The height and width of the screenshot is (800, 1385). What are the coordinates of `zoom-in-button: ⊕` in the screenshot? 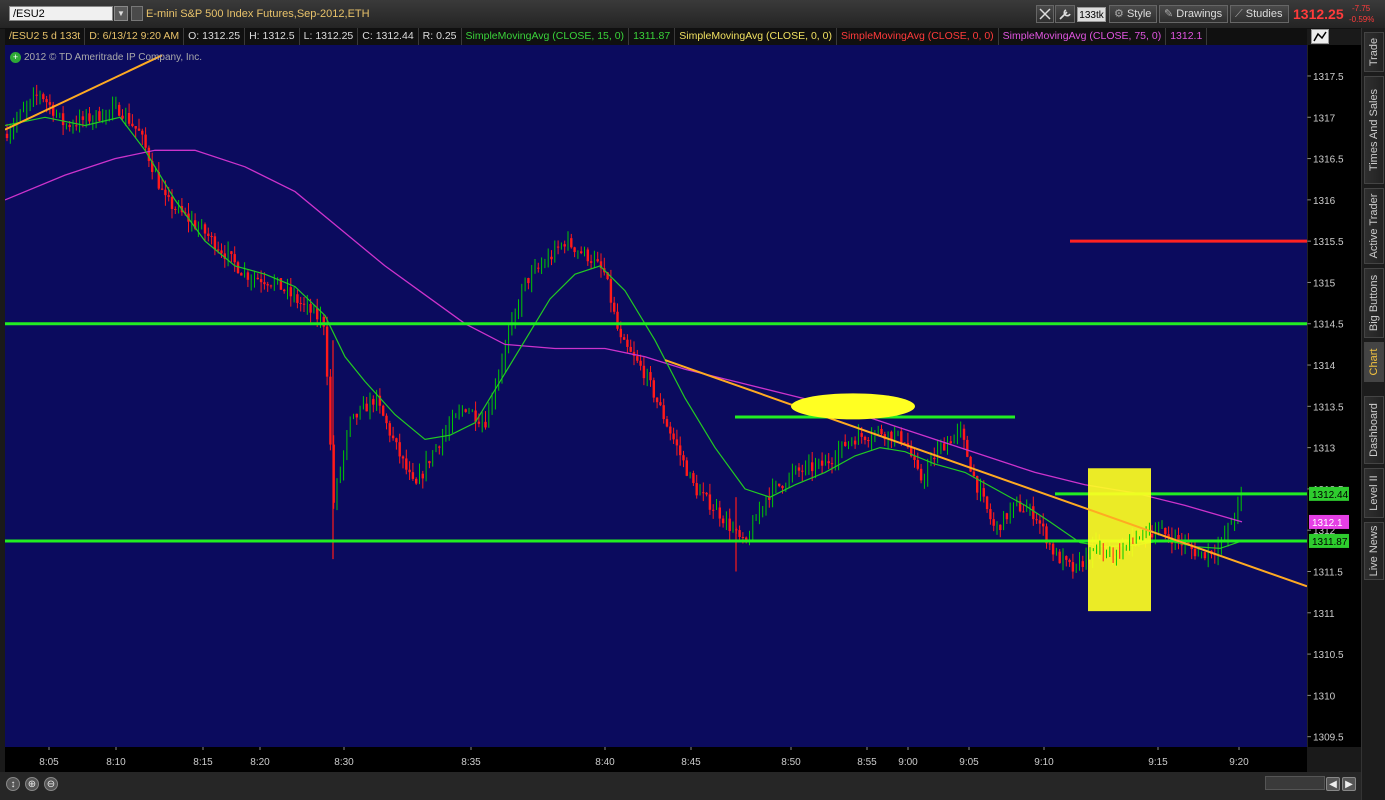 It's located at (32, 784).